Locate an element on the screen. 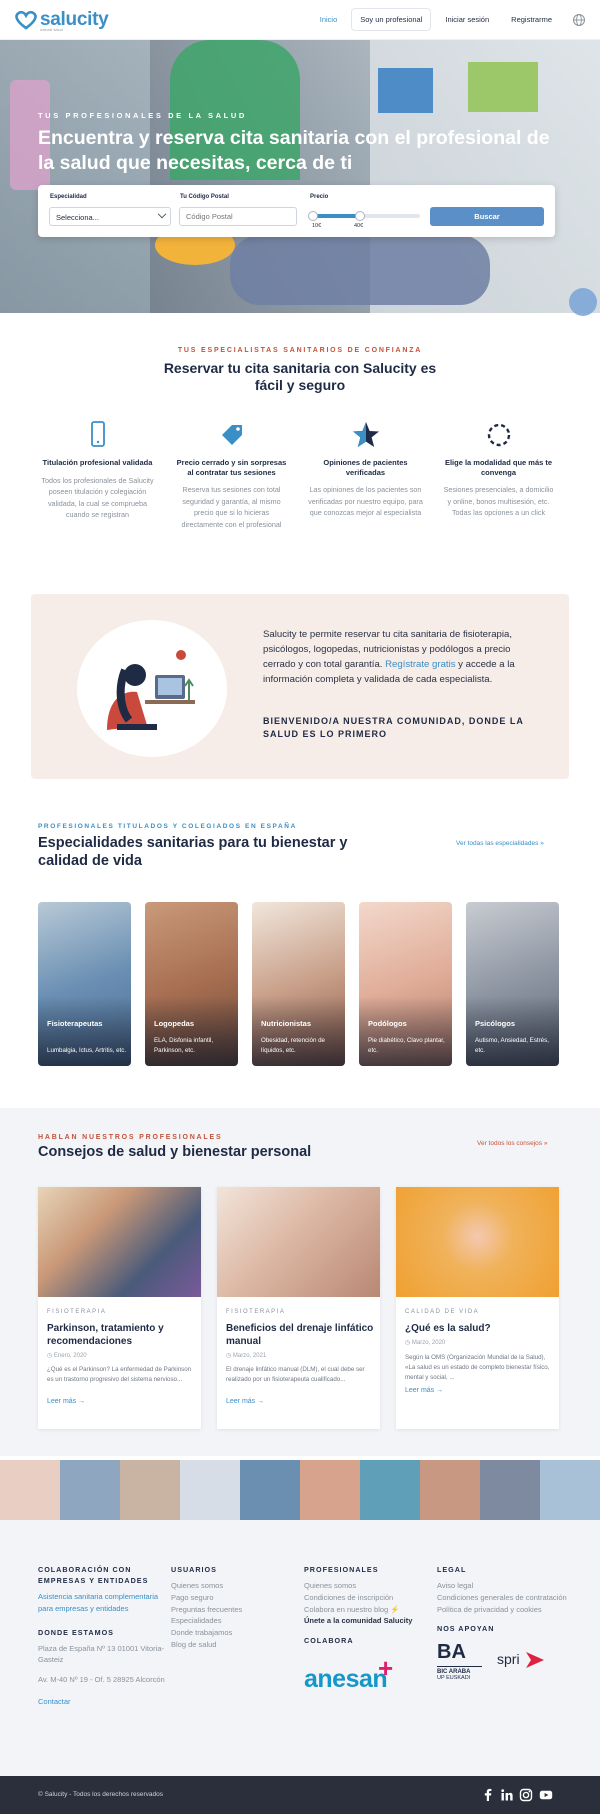 Image resolution: width=600 pixels, height=1814 pixels. footer-link: Aviso legal is located at coordinates (504, 1586).